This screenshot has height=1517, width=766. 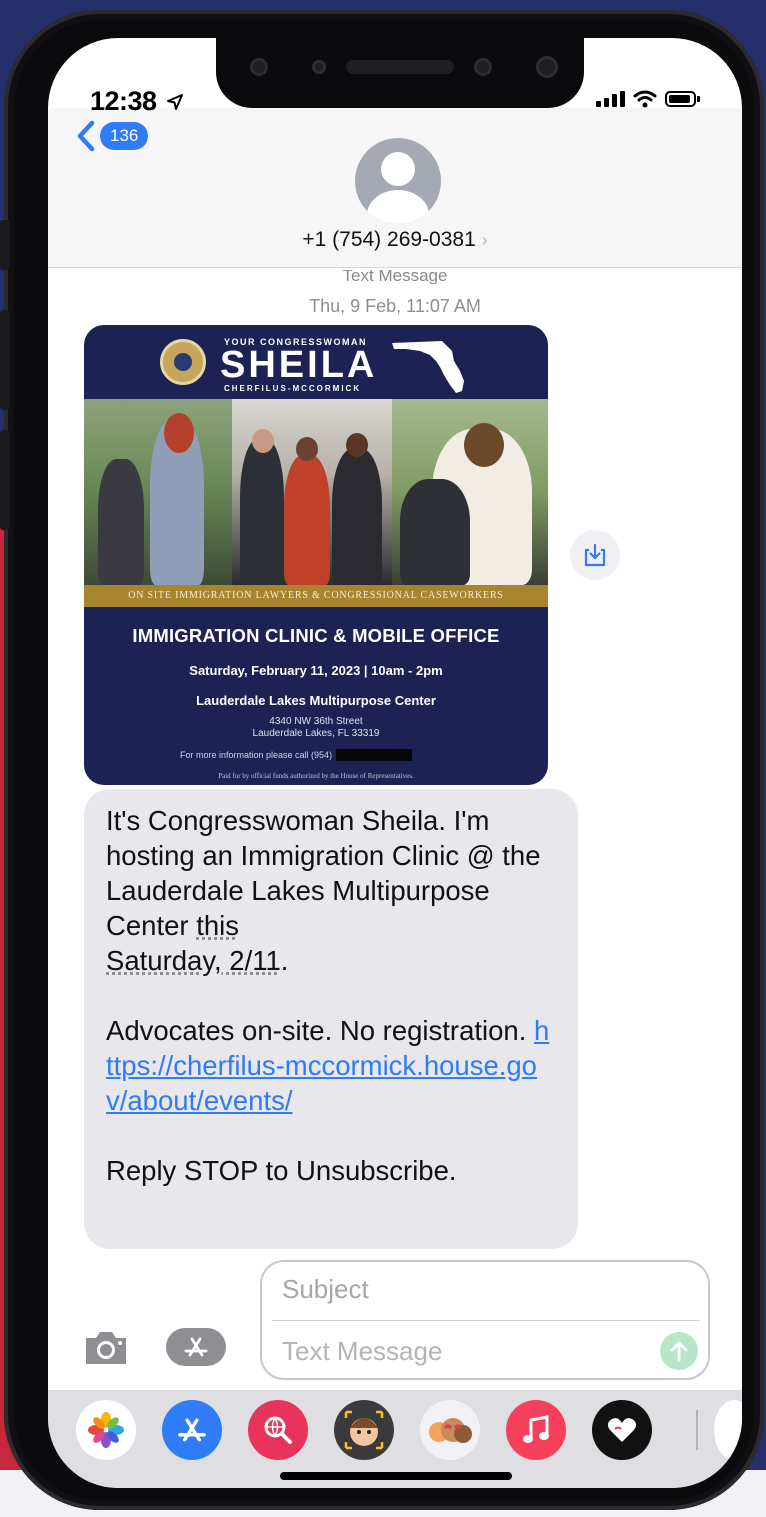 I want to click on flyer-name: SHEILA, so click(x=299, y=365).